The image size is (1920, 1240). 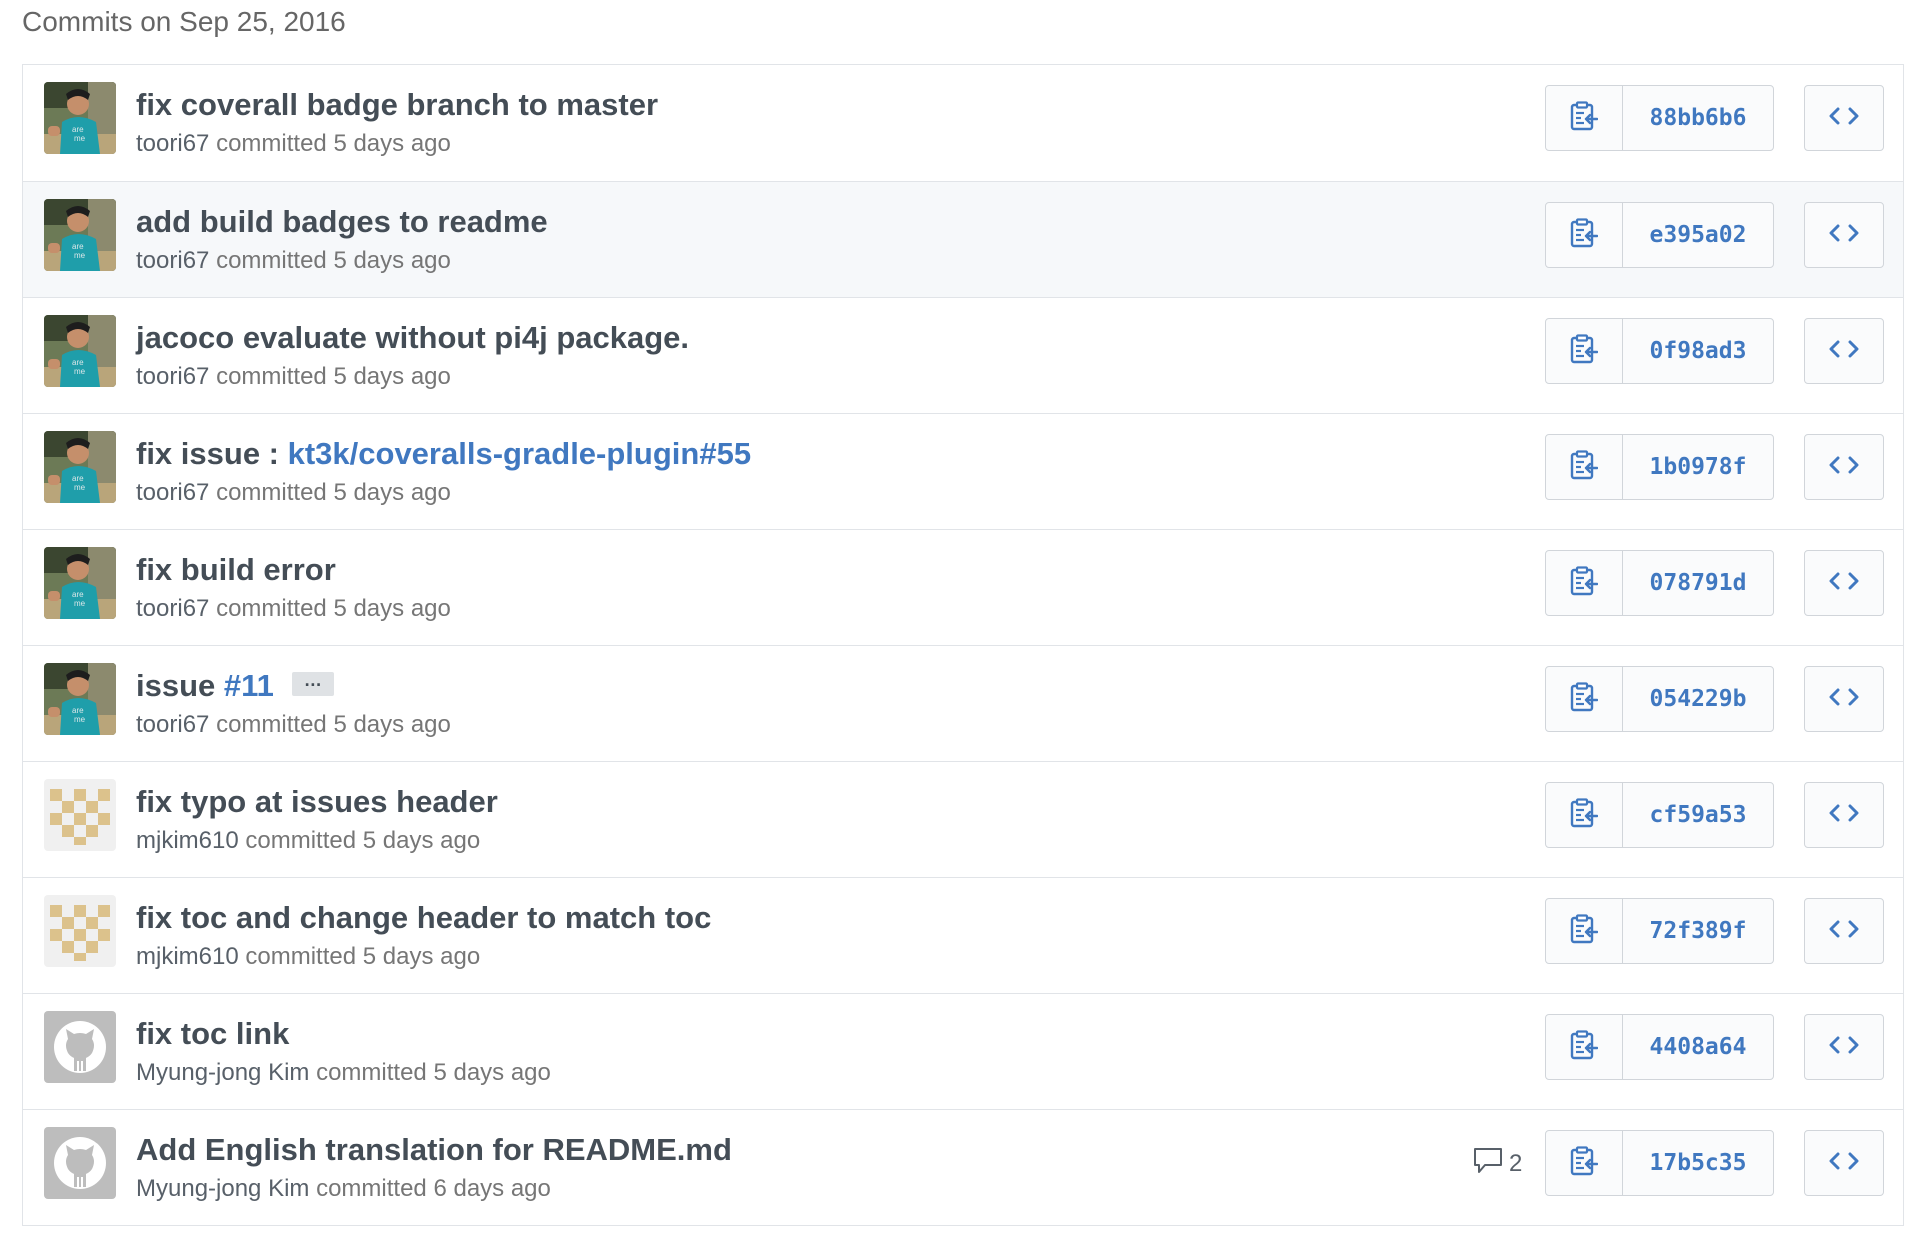 I want to click on commit-meta: Myung-jong Kim committed 6 days ago, so click(x=343, y=1189).